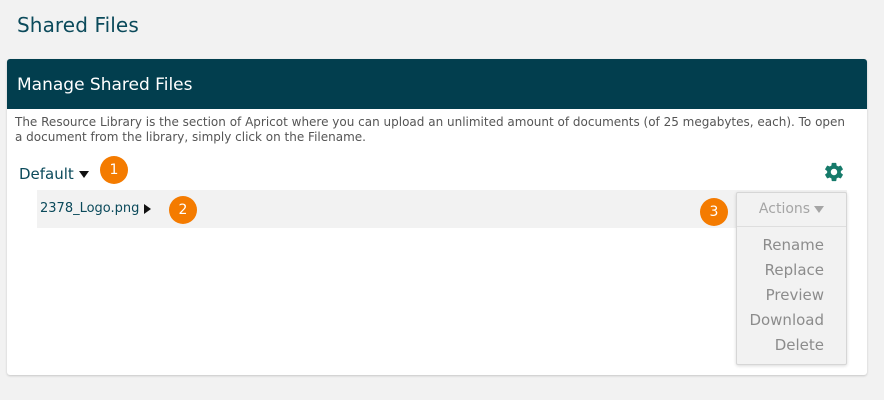 The height and width of the screenshot is (400, 884). I want to click on page-title: Shared Files, so click(78, 25).